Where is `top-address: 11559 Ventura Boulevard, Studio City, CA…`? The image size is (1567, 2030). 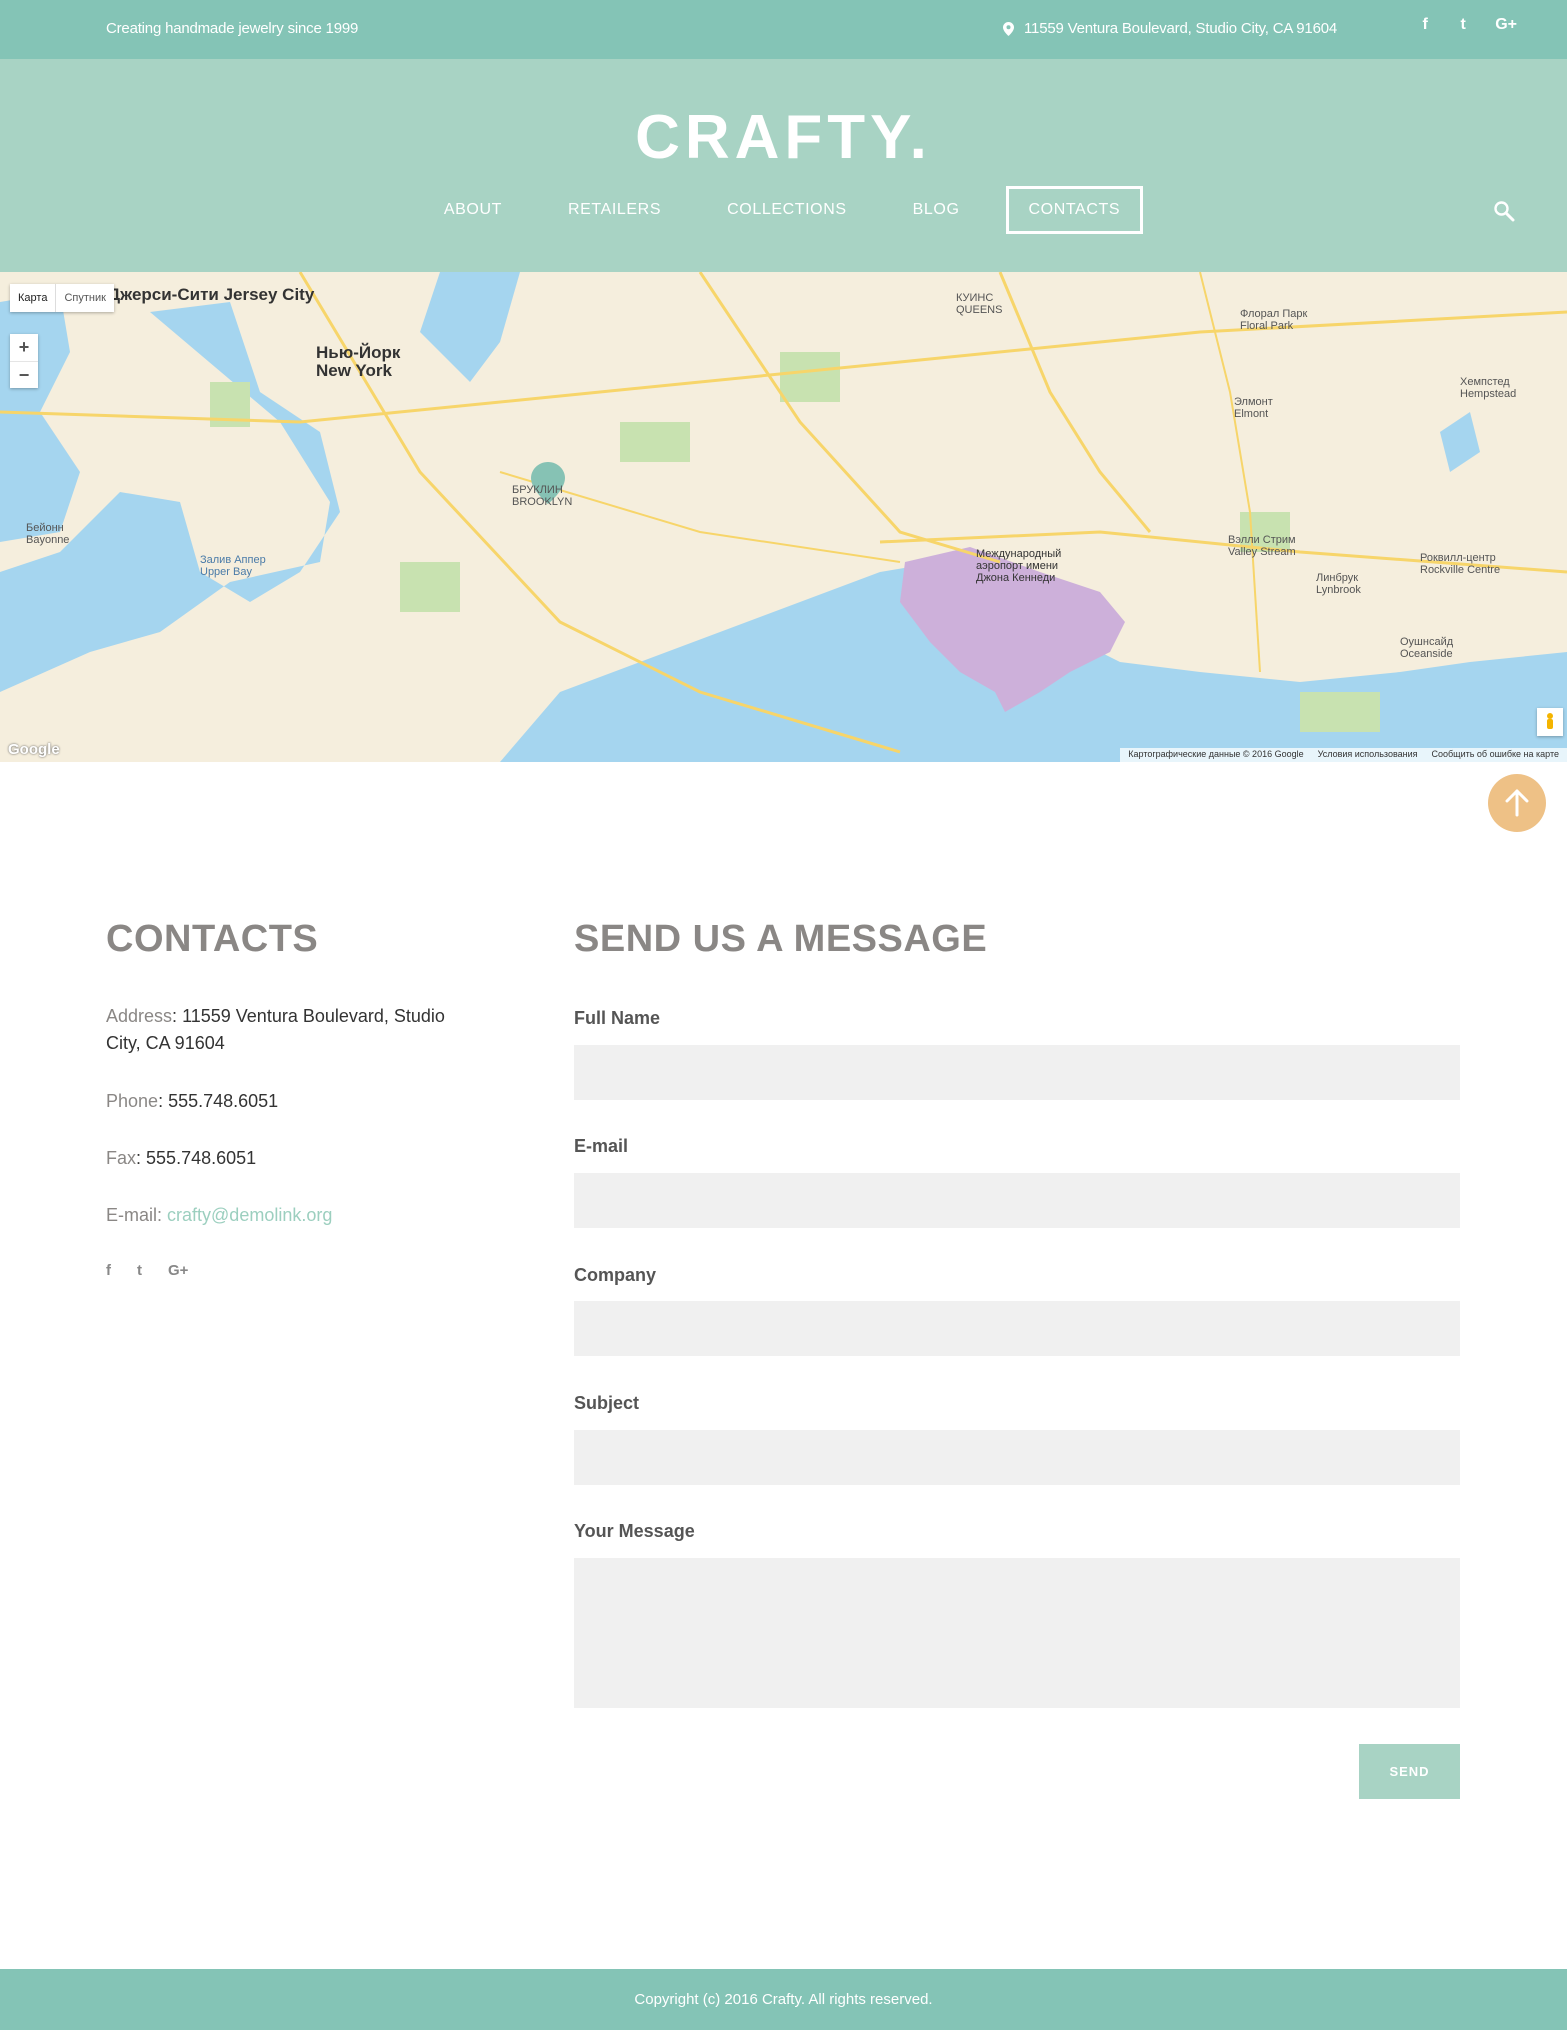 top-address: 11559 Ventura Boulevard, Studio City, CA… is located at coordinates (1170, 28).